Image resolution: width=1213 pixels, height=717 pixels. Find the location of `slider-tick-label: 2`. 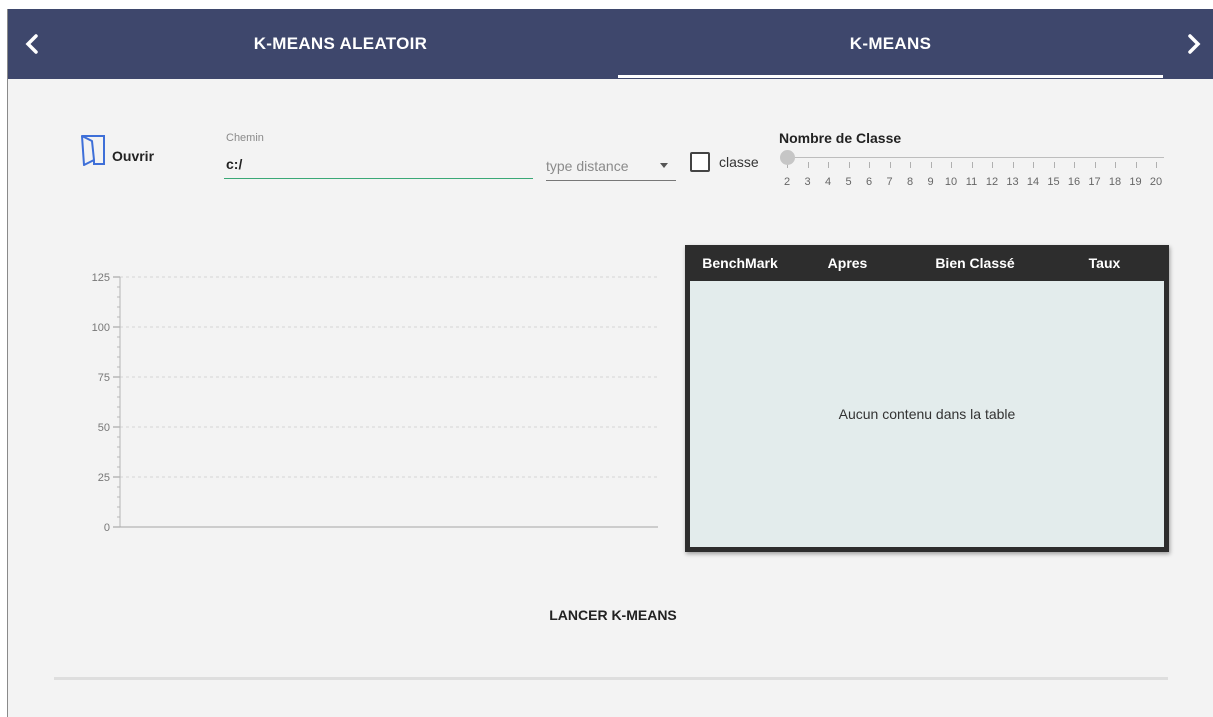

slider-tick-label: 2 is located at coordinates (787, 182).